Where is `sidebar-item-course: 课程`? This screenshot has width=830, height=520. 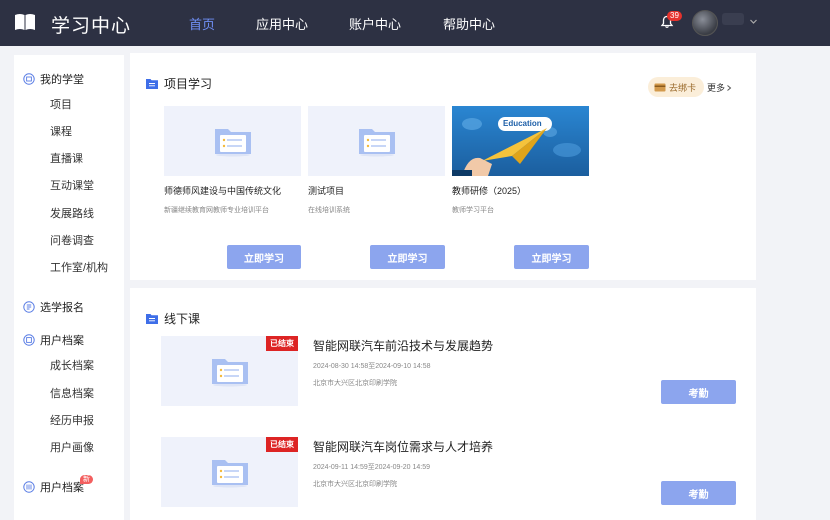 sidebar-item-course: 课程 is located at coordinates (61, 131).